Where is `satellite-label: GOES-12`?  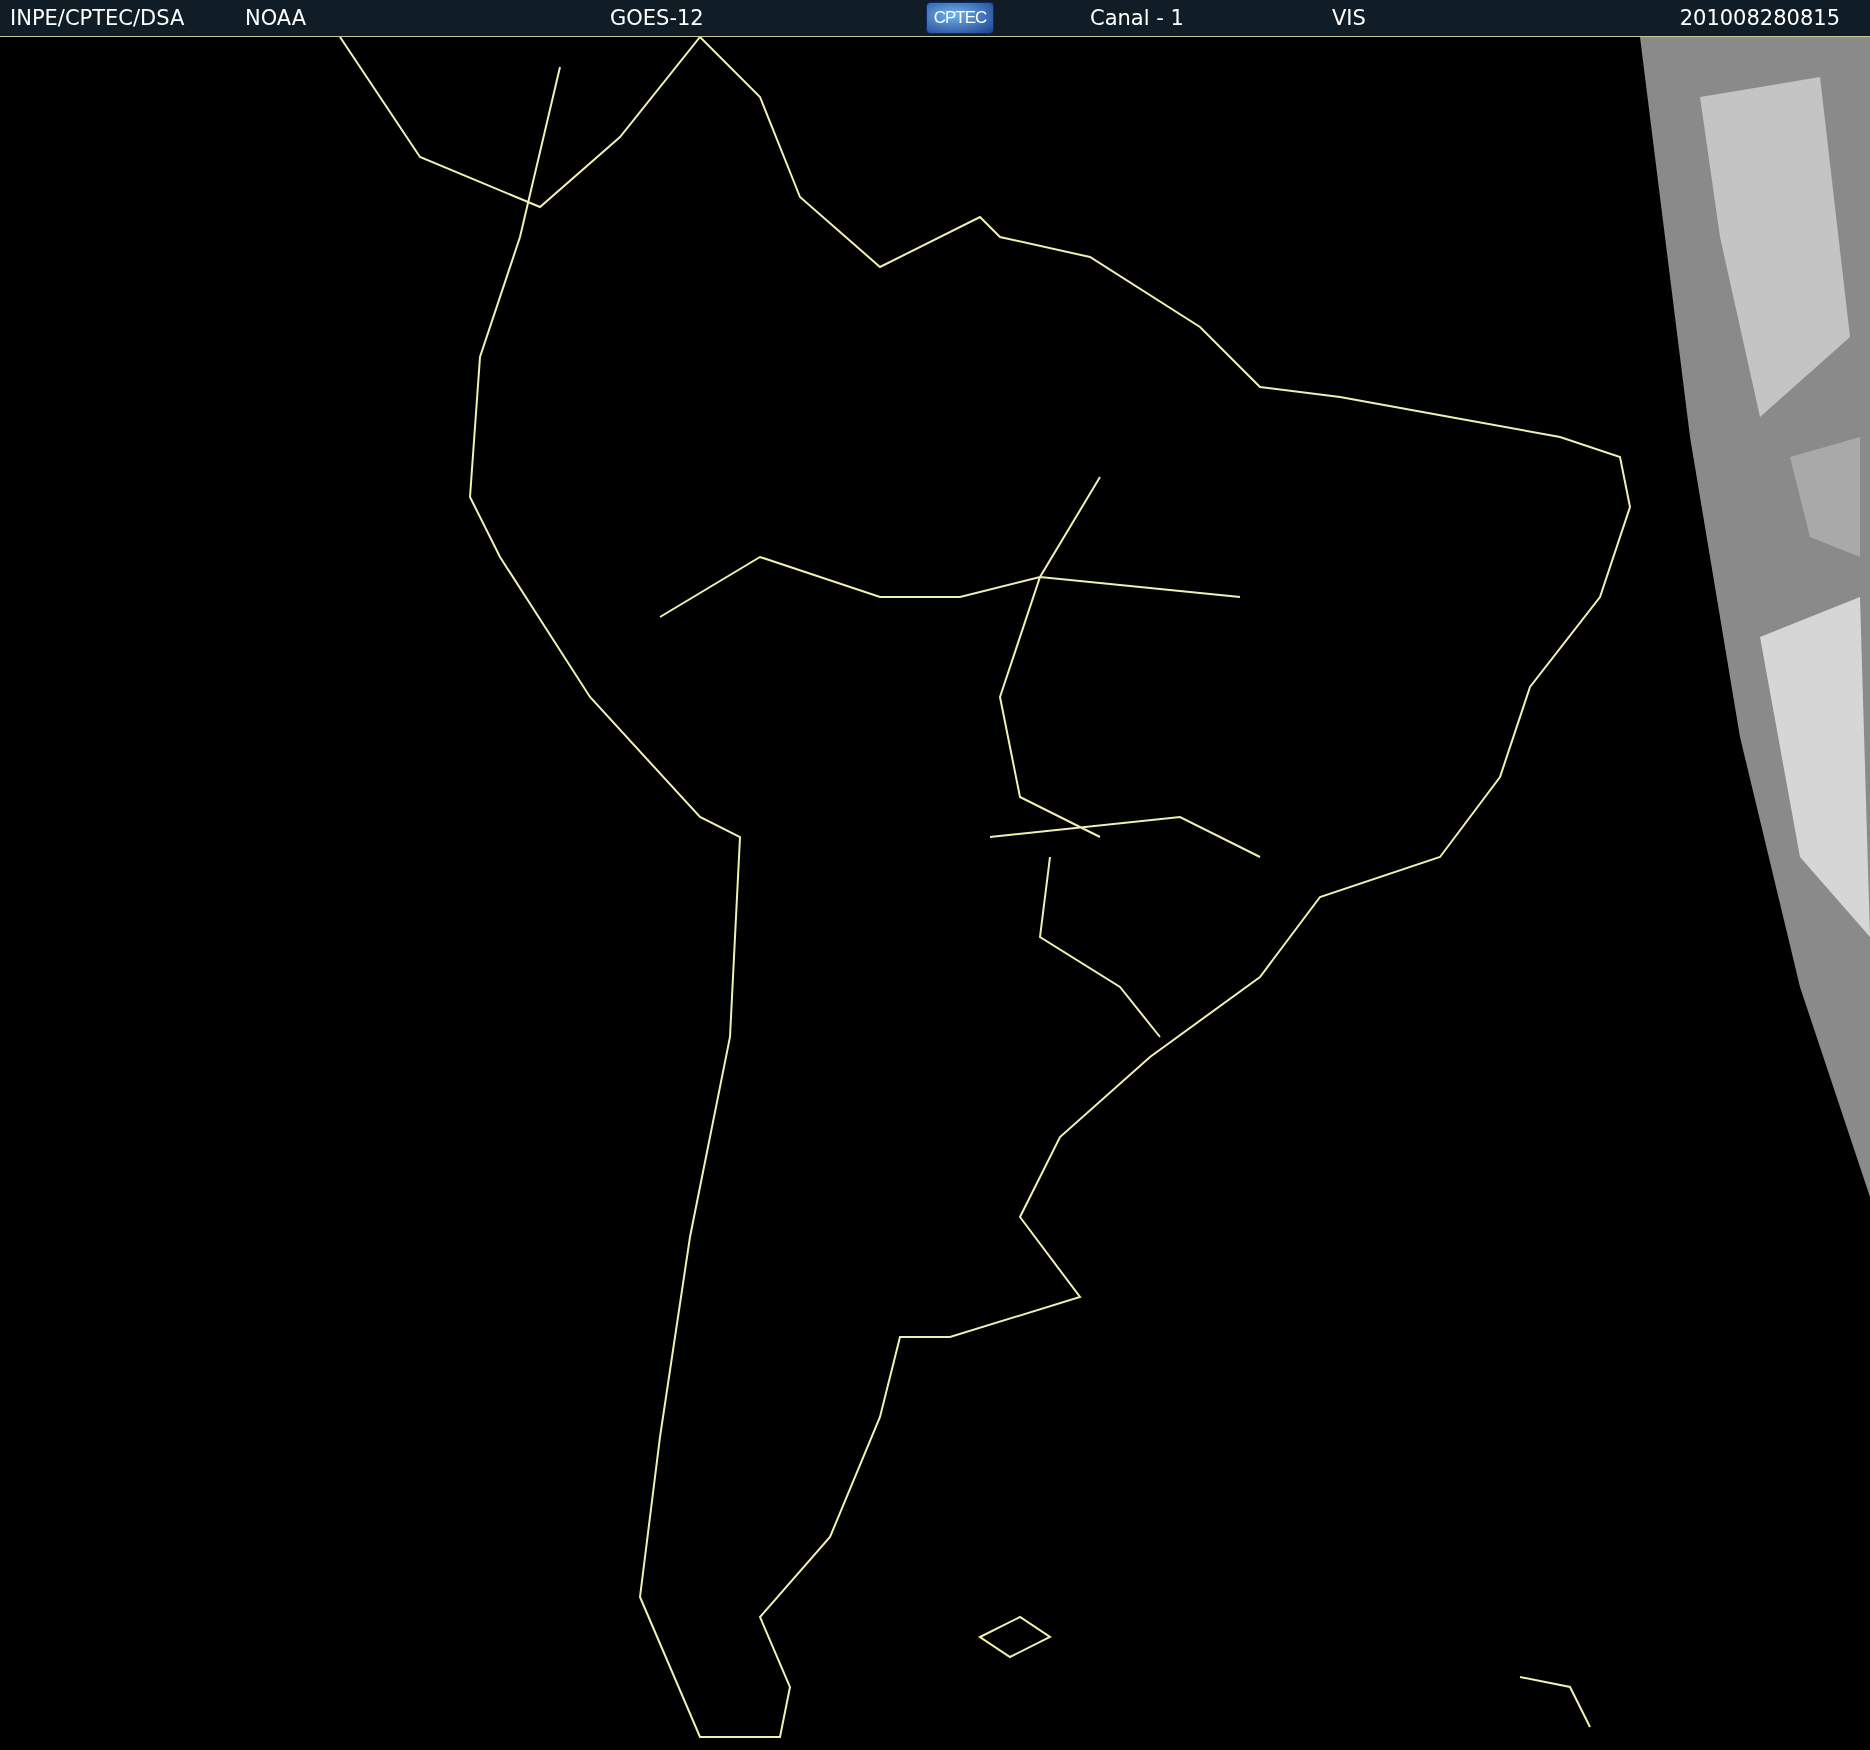 satellite-label: GOES-12 is located at coordinates (657, 18).